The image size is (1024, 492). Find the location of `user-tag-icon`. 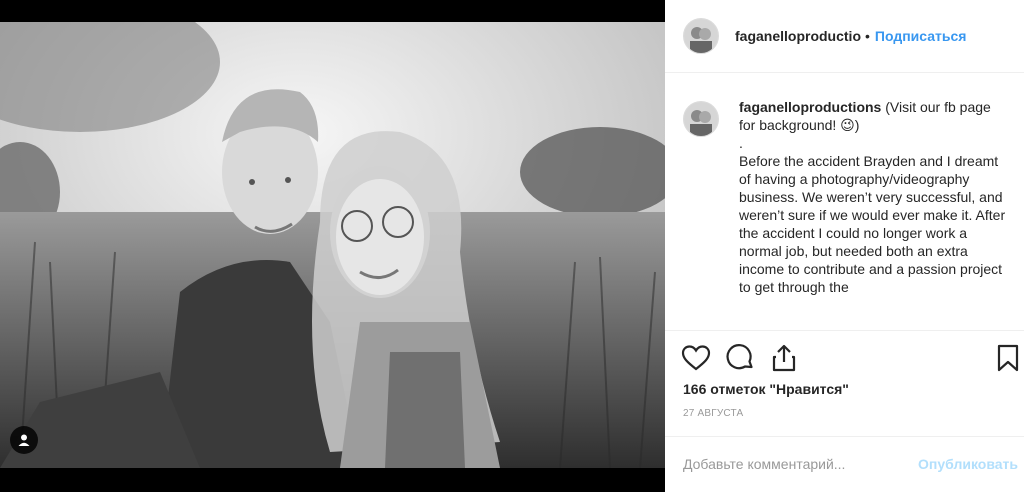

user-tag-icon is located at coordinates (24, 440).